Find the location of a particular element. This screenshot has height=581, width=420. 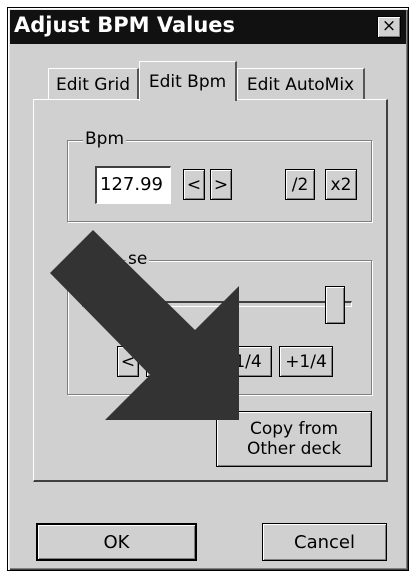

plus-quarter-label: +1/4 is located at coordinates (306, 361).